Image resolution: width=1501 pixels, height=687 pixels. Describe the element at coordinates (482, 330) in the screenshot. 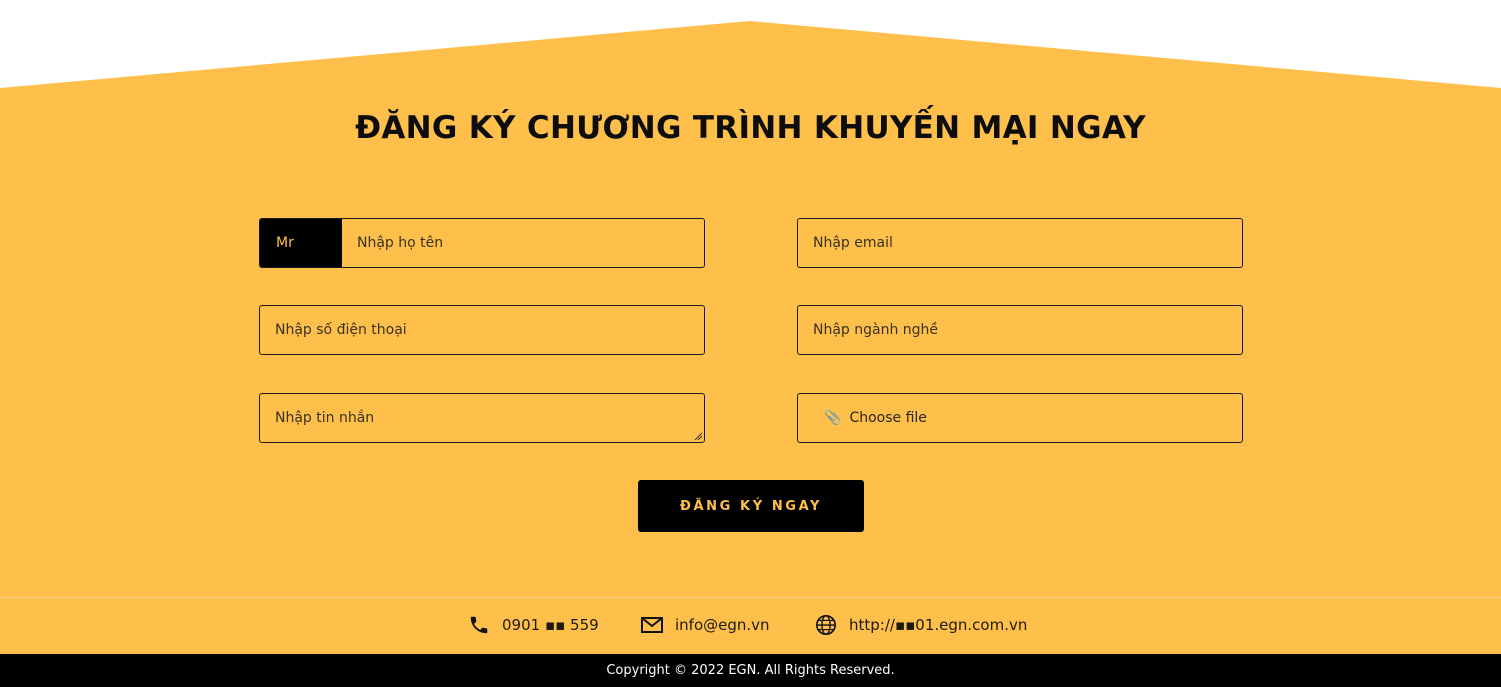

I see `phone-field: Nhập số điện thoại` at that location.